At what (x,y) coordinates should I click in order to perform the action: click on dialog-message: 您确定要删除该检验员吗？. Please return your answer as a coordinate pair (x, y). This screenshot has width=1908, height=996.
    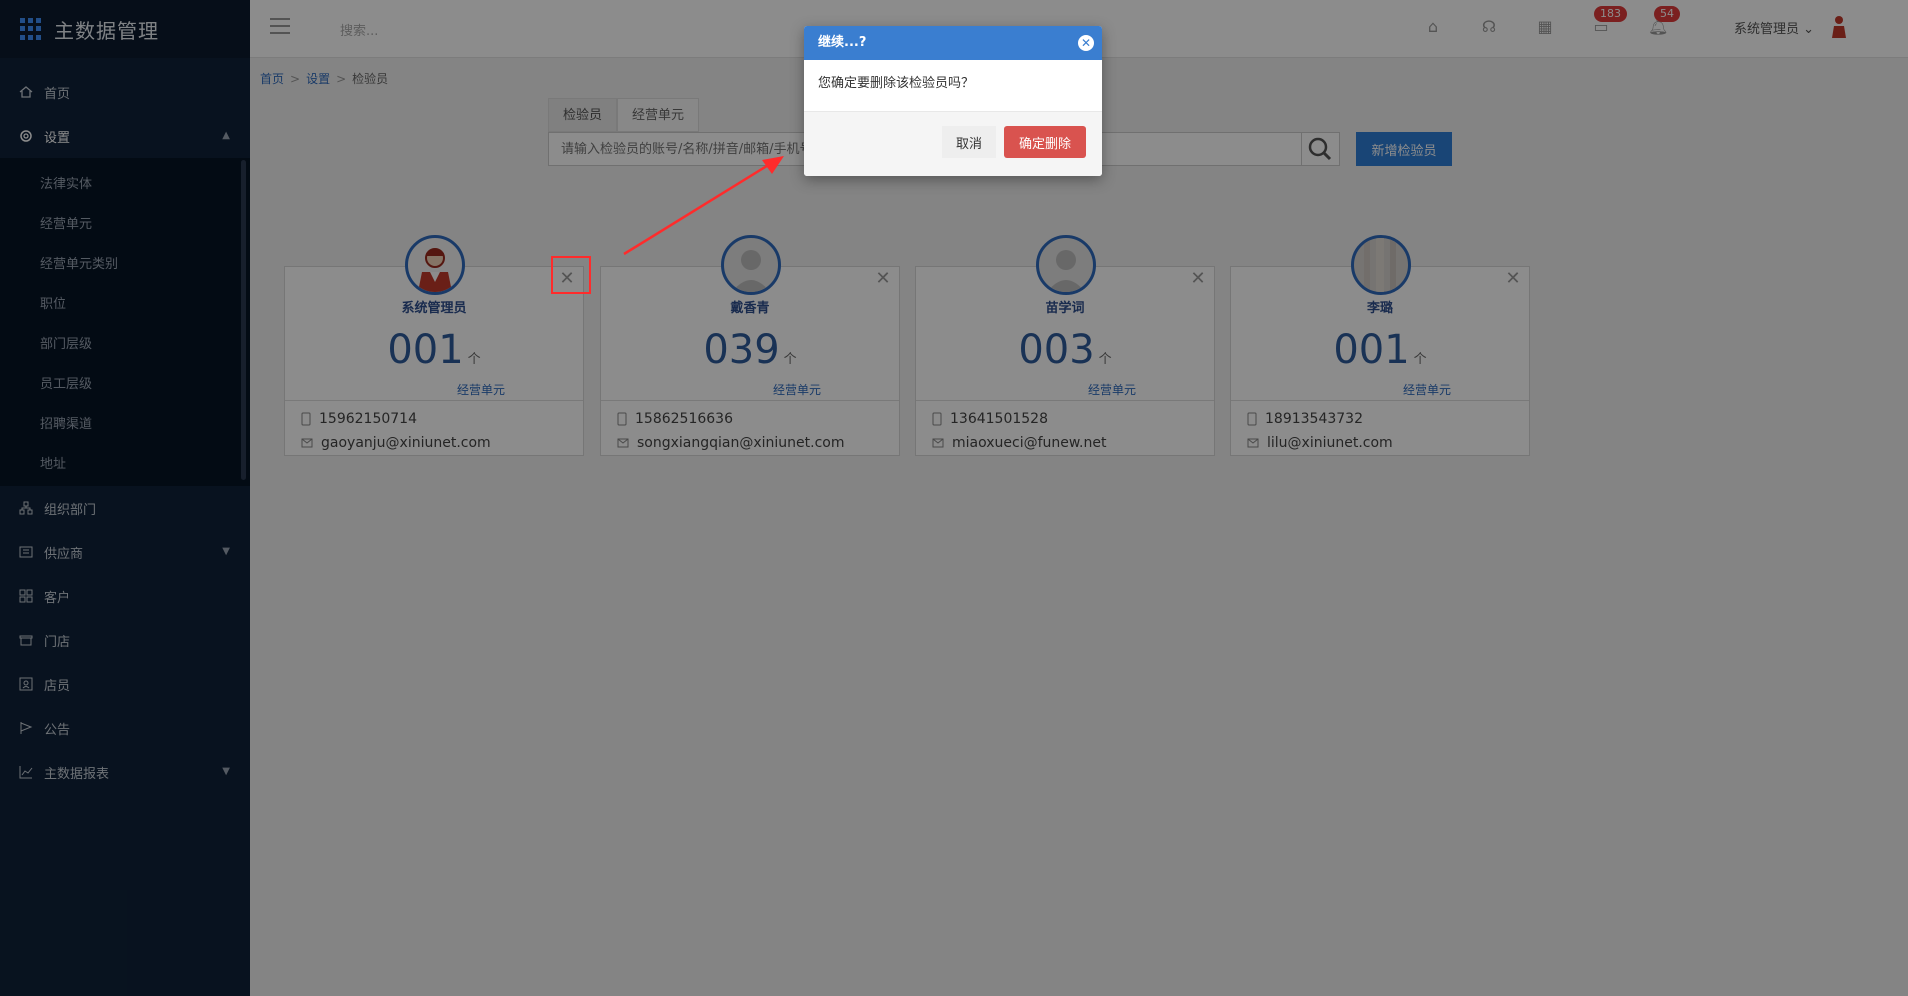
    Looking at the image, I should click on (953, 86).